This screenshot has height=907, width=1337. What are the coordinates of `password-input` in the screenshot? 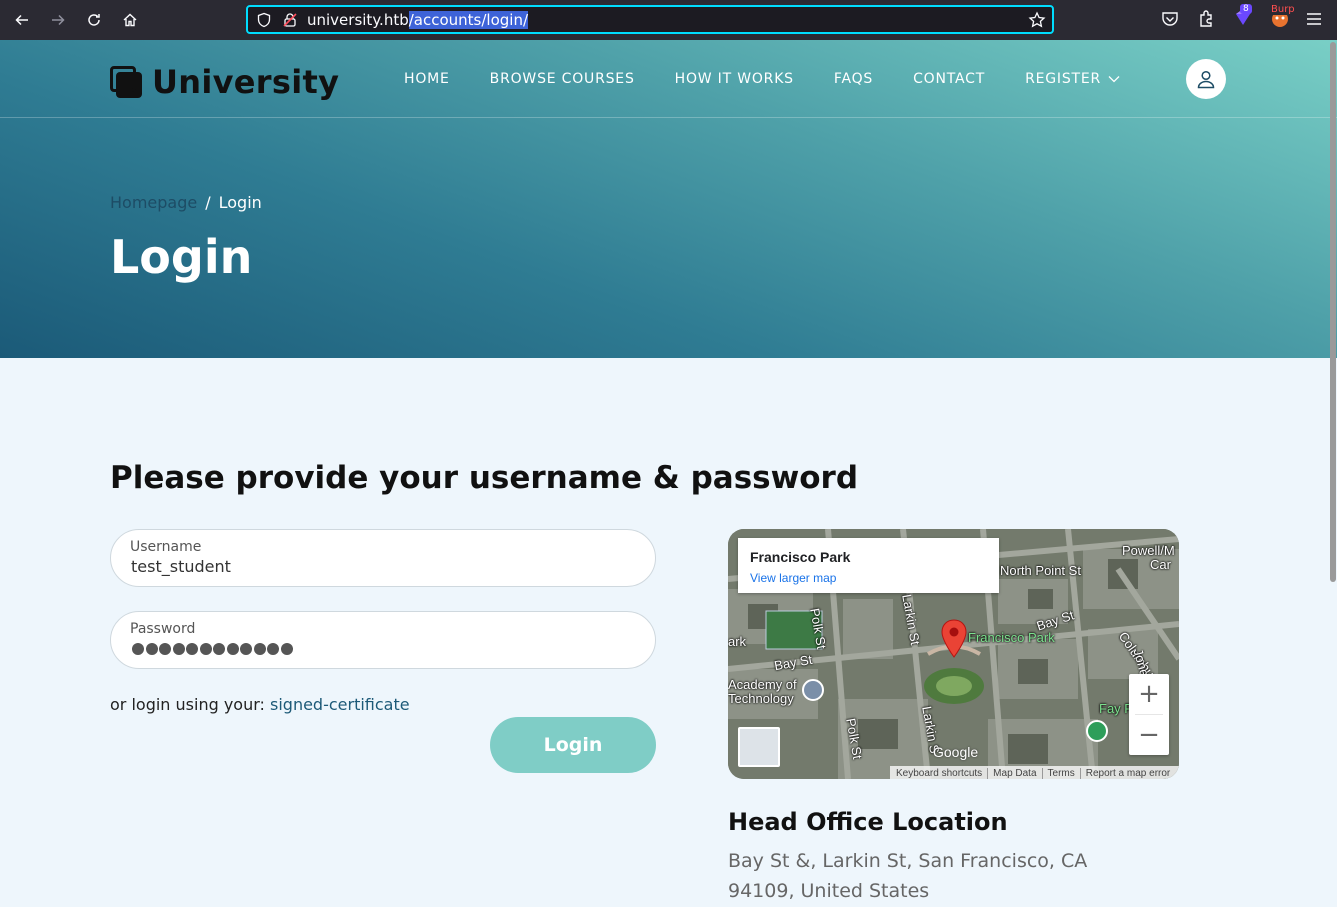 It's located at (213, 649).